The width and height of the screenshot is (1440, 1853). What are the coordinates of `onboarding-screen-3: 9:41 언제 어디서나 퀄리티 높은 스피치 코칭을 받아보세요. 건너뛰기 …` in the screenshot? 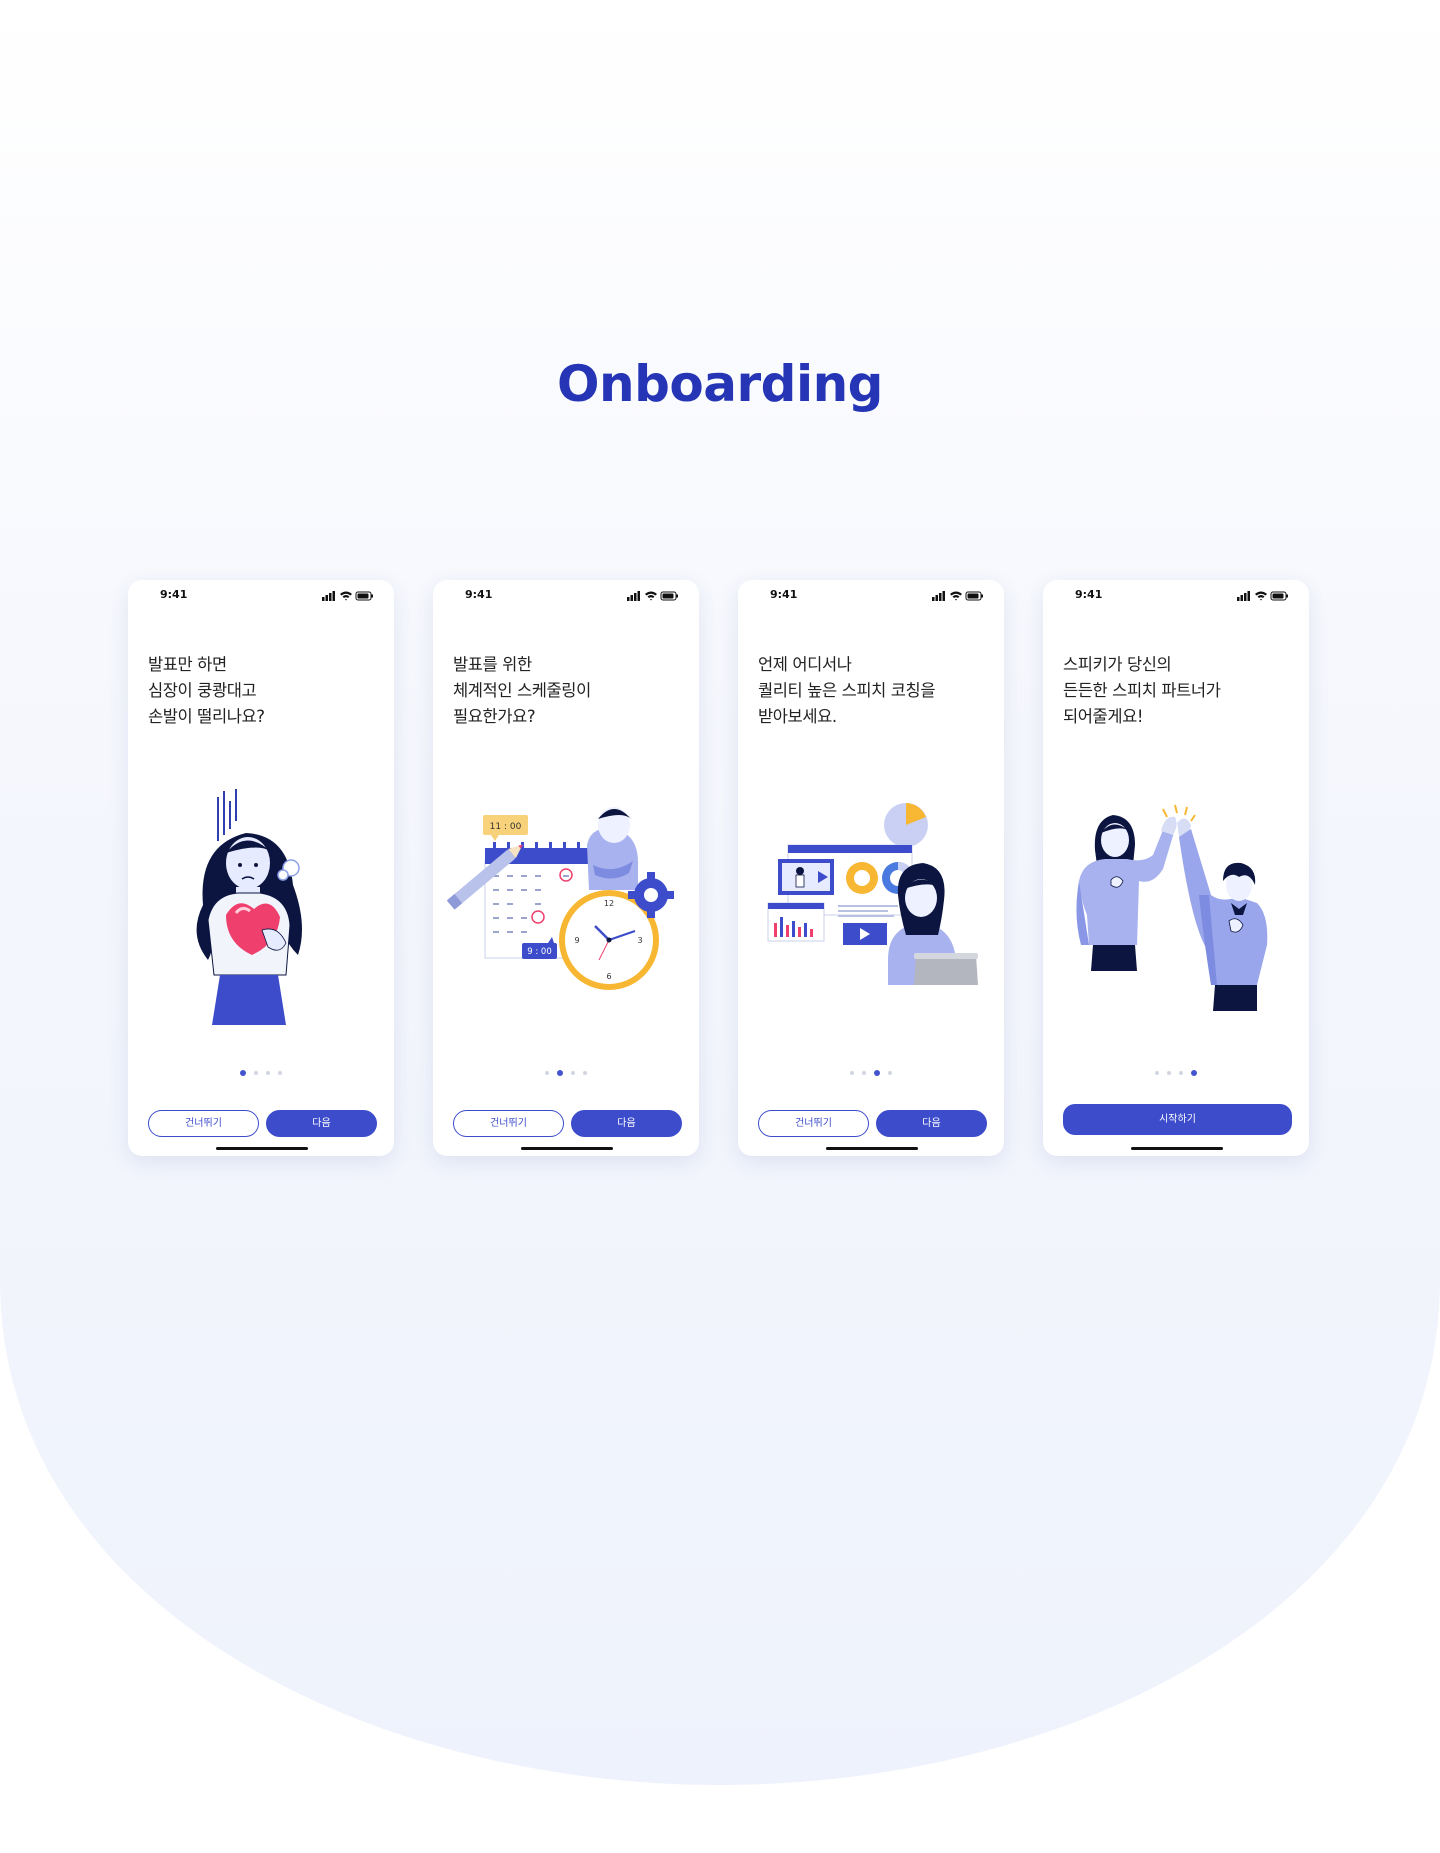 It's located at (871, 868).